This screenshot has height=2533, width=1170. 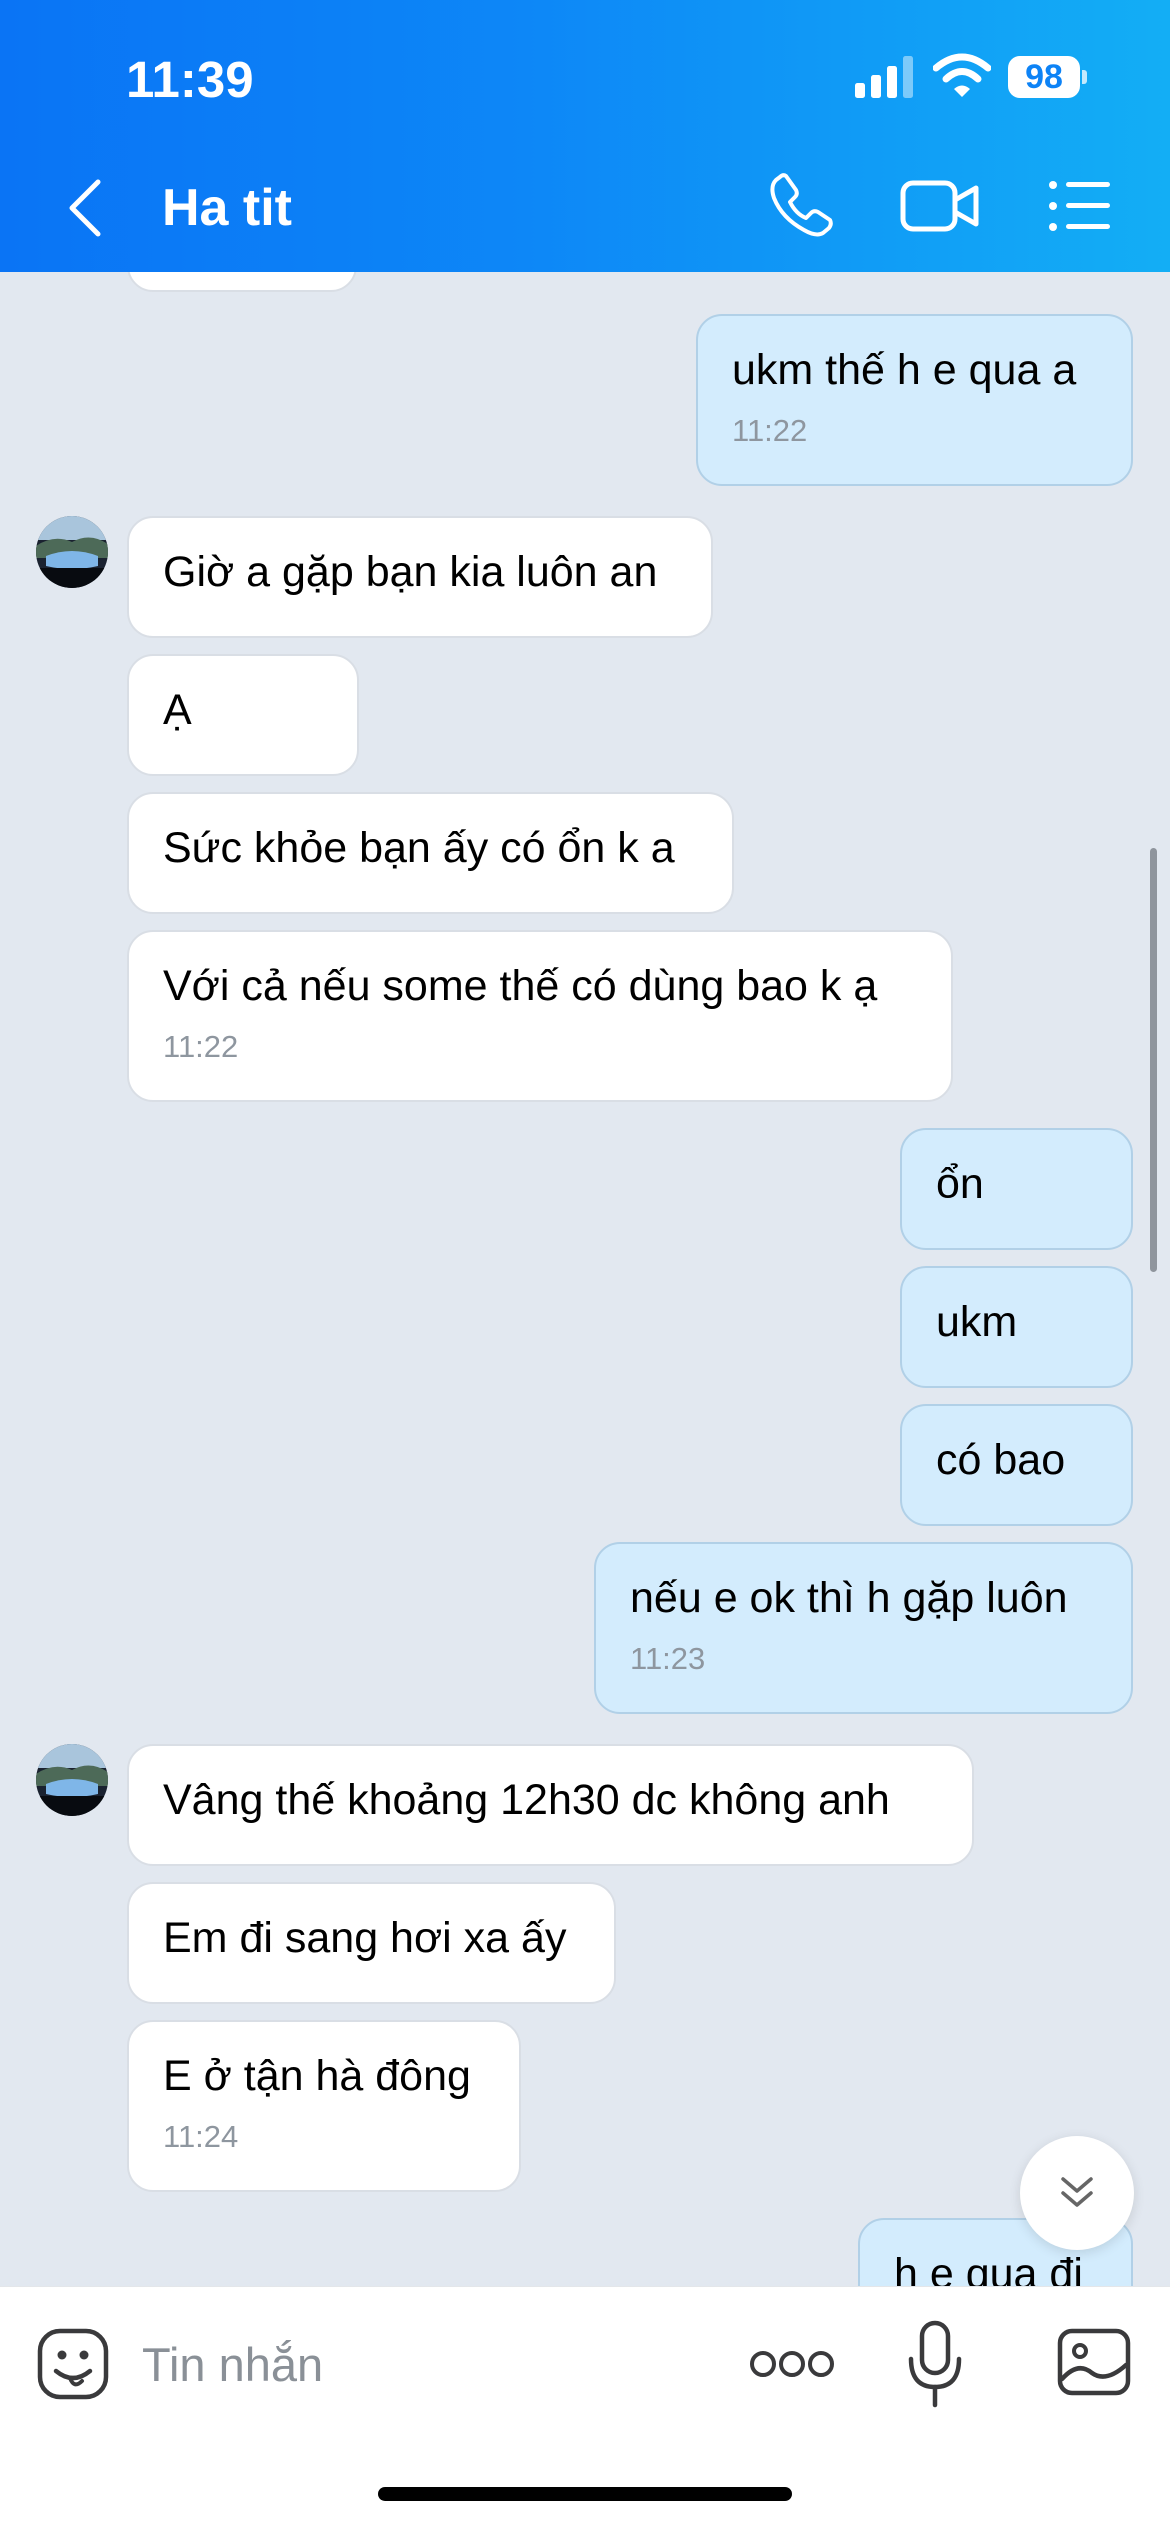 What do you see at coordinates (232, 2364) in the screenshot?
I see `message-input: Tin nhắn` at bounding box center [232, 2364].